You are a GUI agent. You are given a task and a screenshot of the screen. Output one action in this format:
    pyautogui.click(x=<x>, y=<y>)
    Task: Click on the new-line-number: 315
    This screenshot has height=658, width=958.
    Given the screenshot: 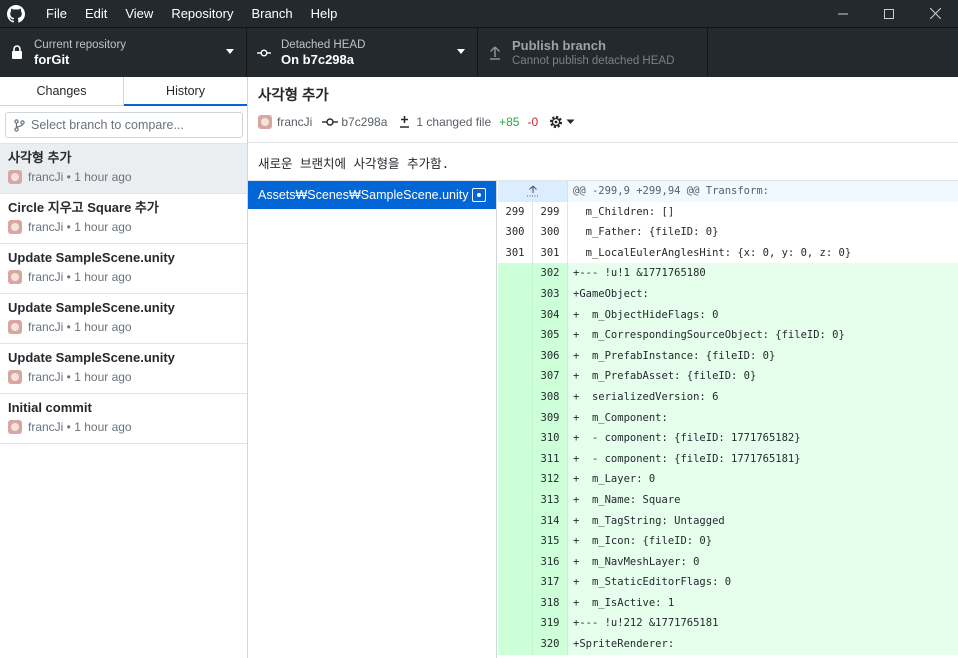 What is the action you would take?
    pyautogui.click(x=550, y=541)
    